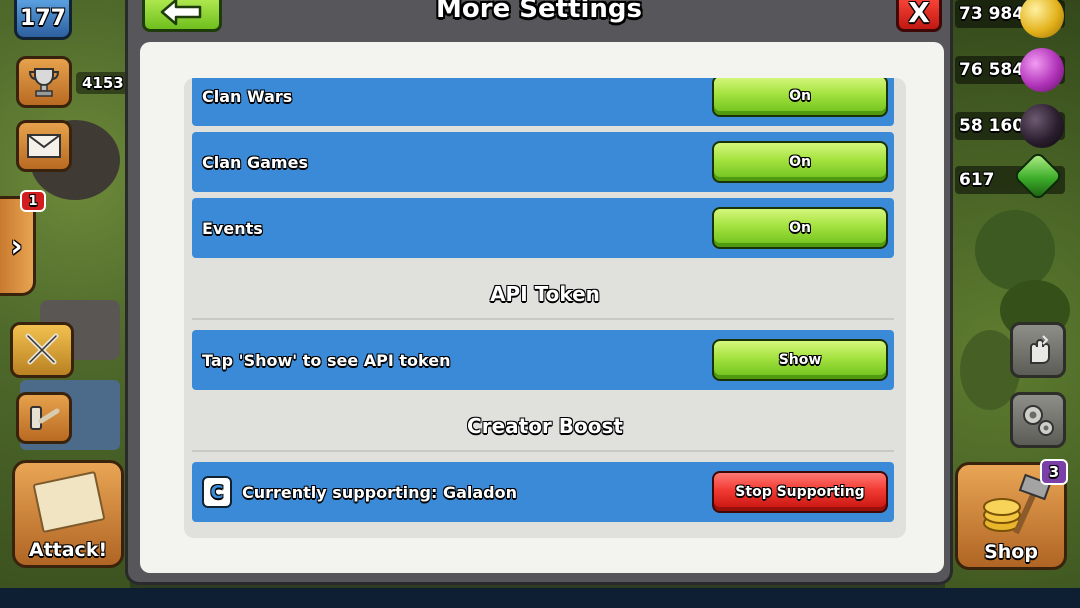 The width and height of the screenshot is (1080, 608). What do you see at coordinates (800, 360) in the screenshot?
I see `show-api-token-button: Show` at bounding box center [800, 360].